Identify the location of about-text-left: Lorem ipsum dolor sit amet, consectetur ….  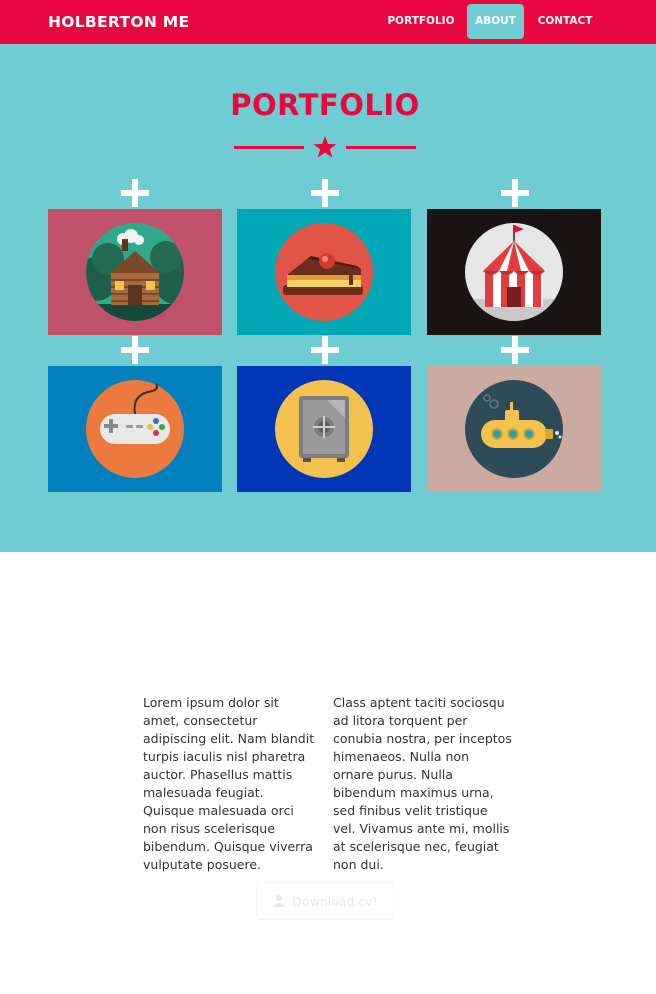
(229, 783).